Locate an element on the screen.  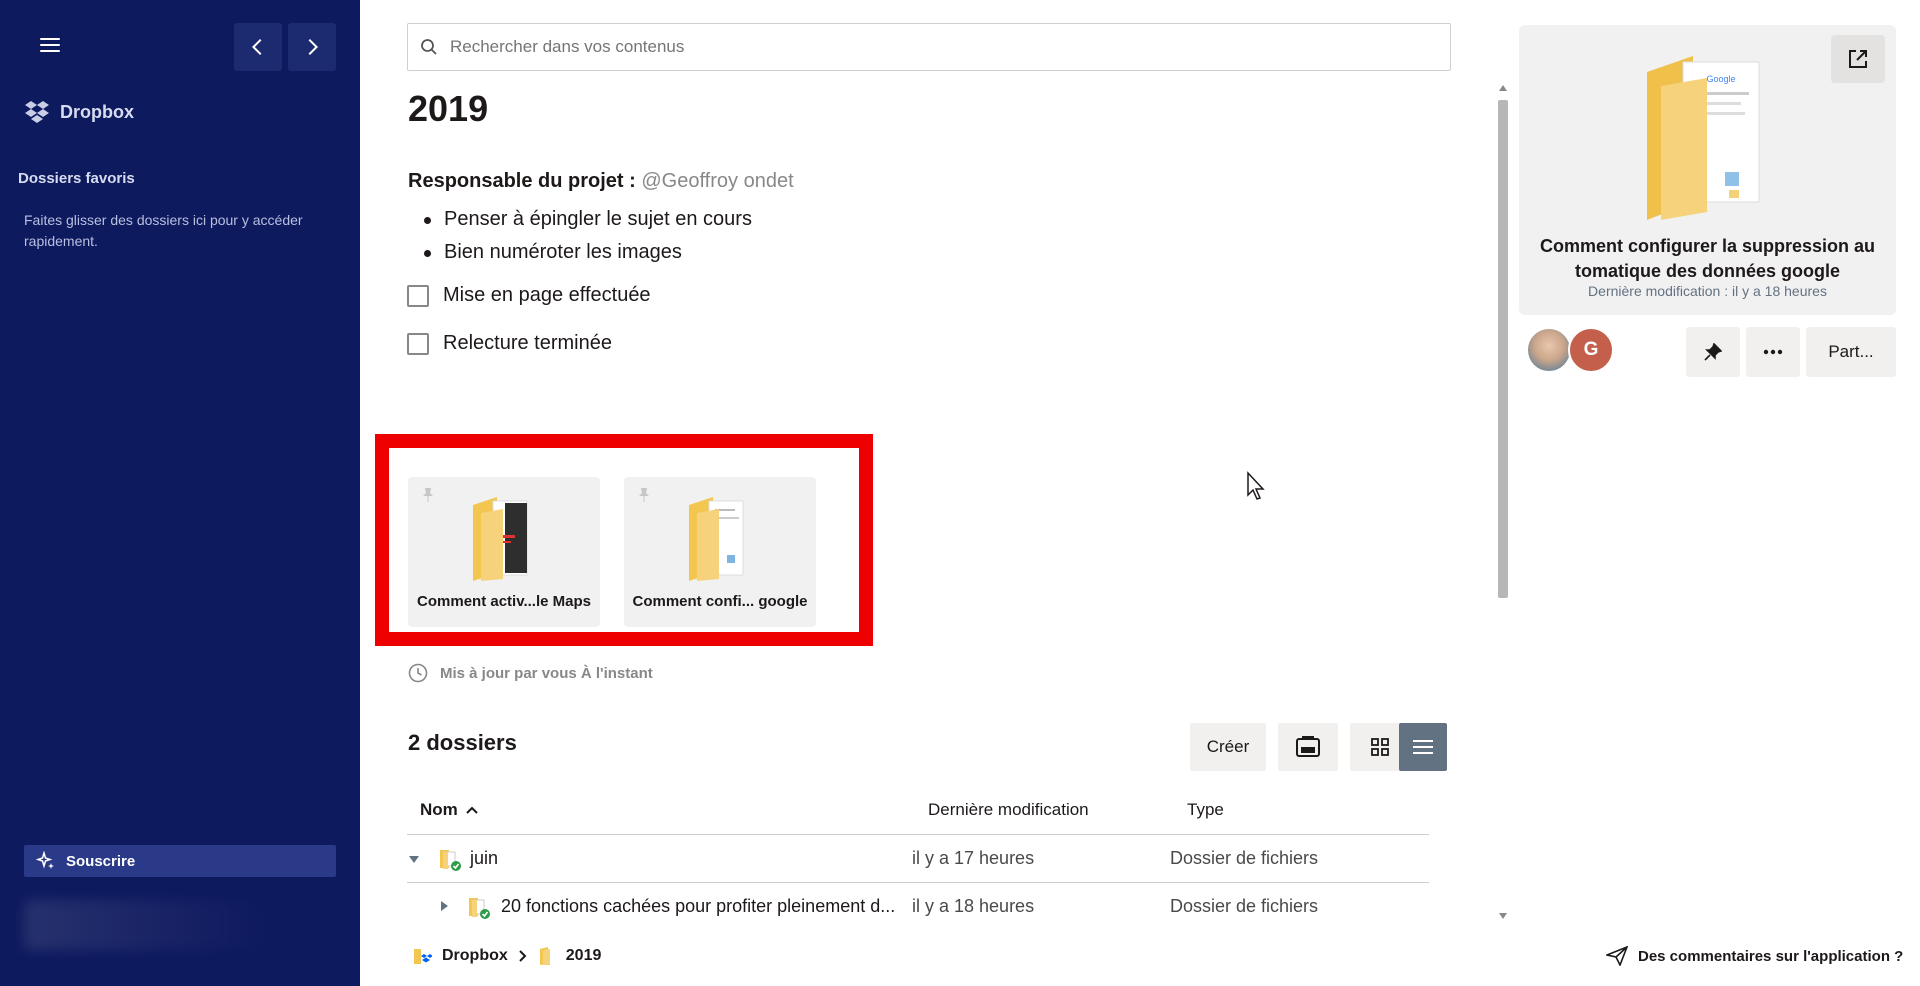
subscribe-label: Souscrire is located at coordinates (101, 861).